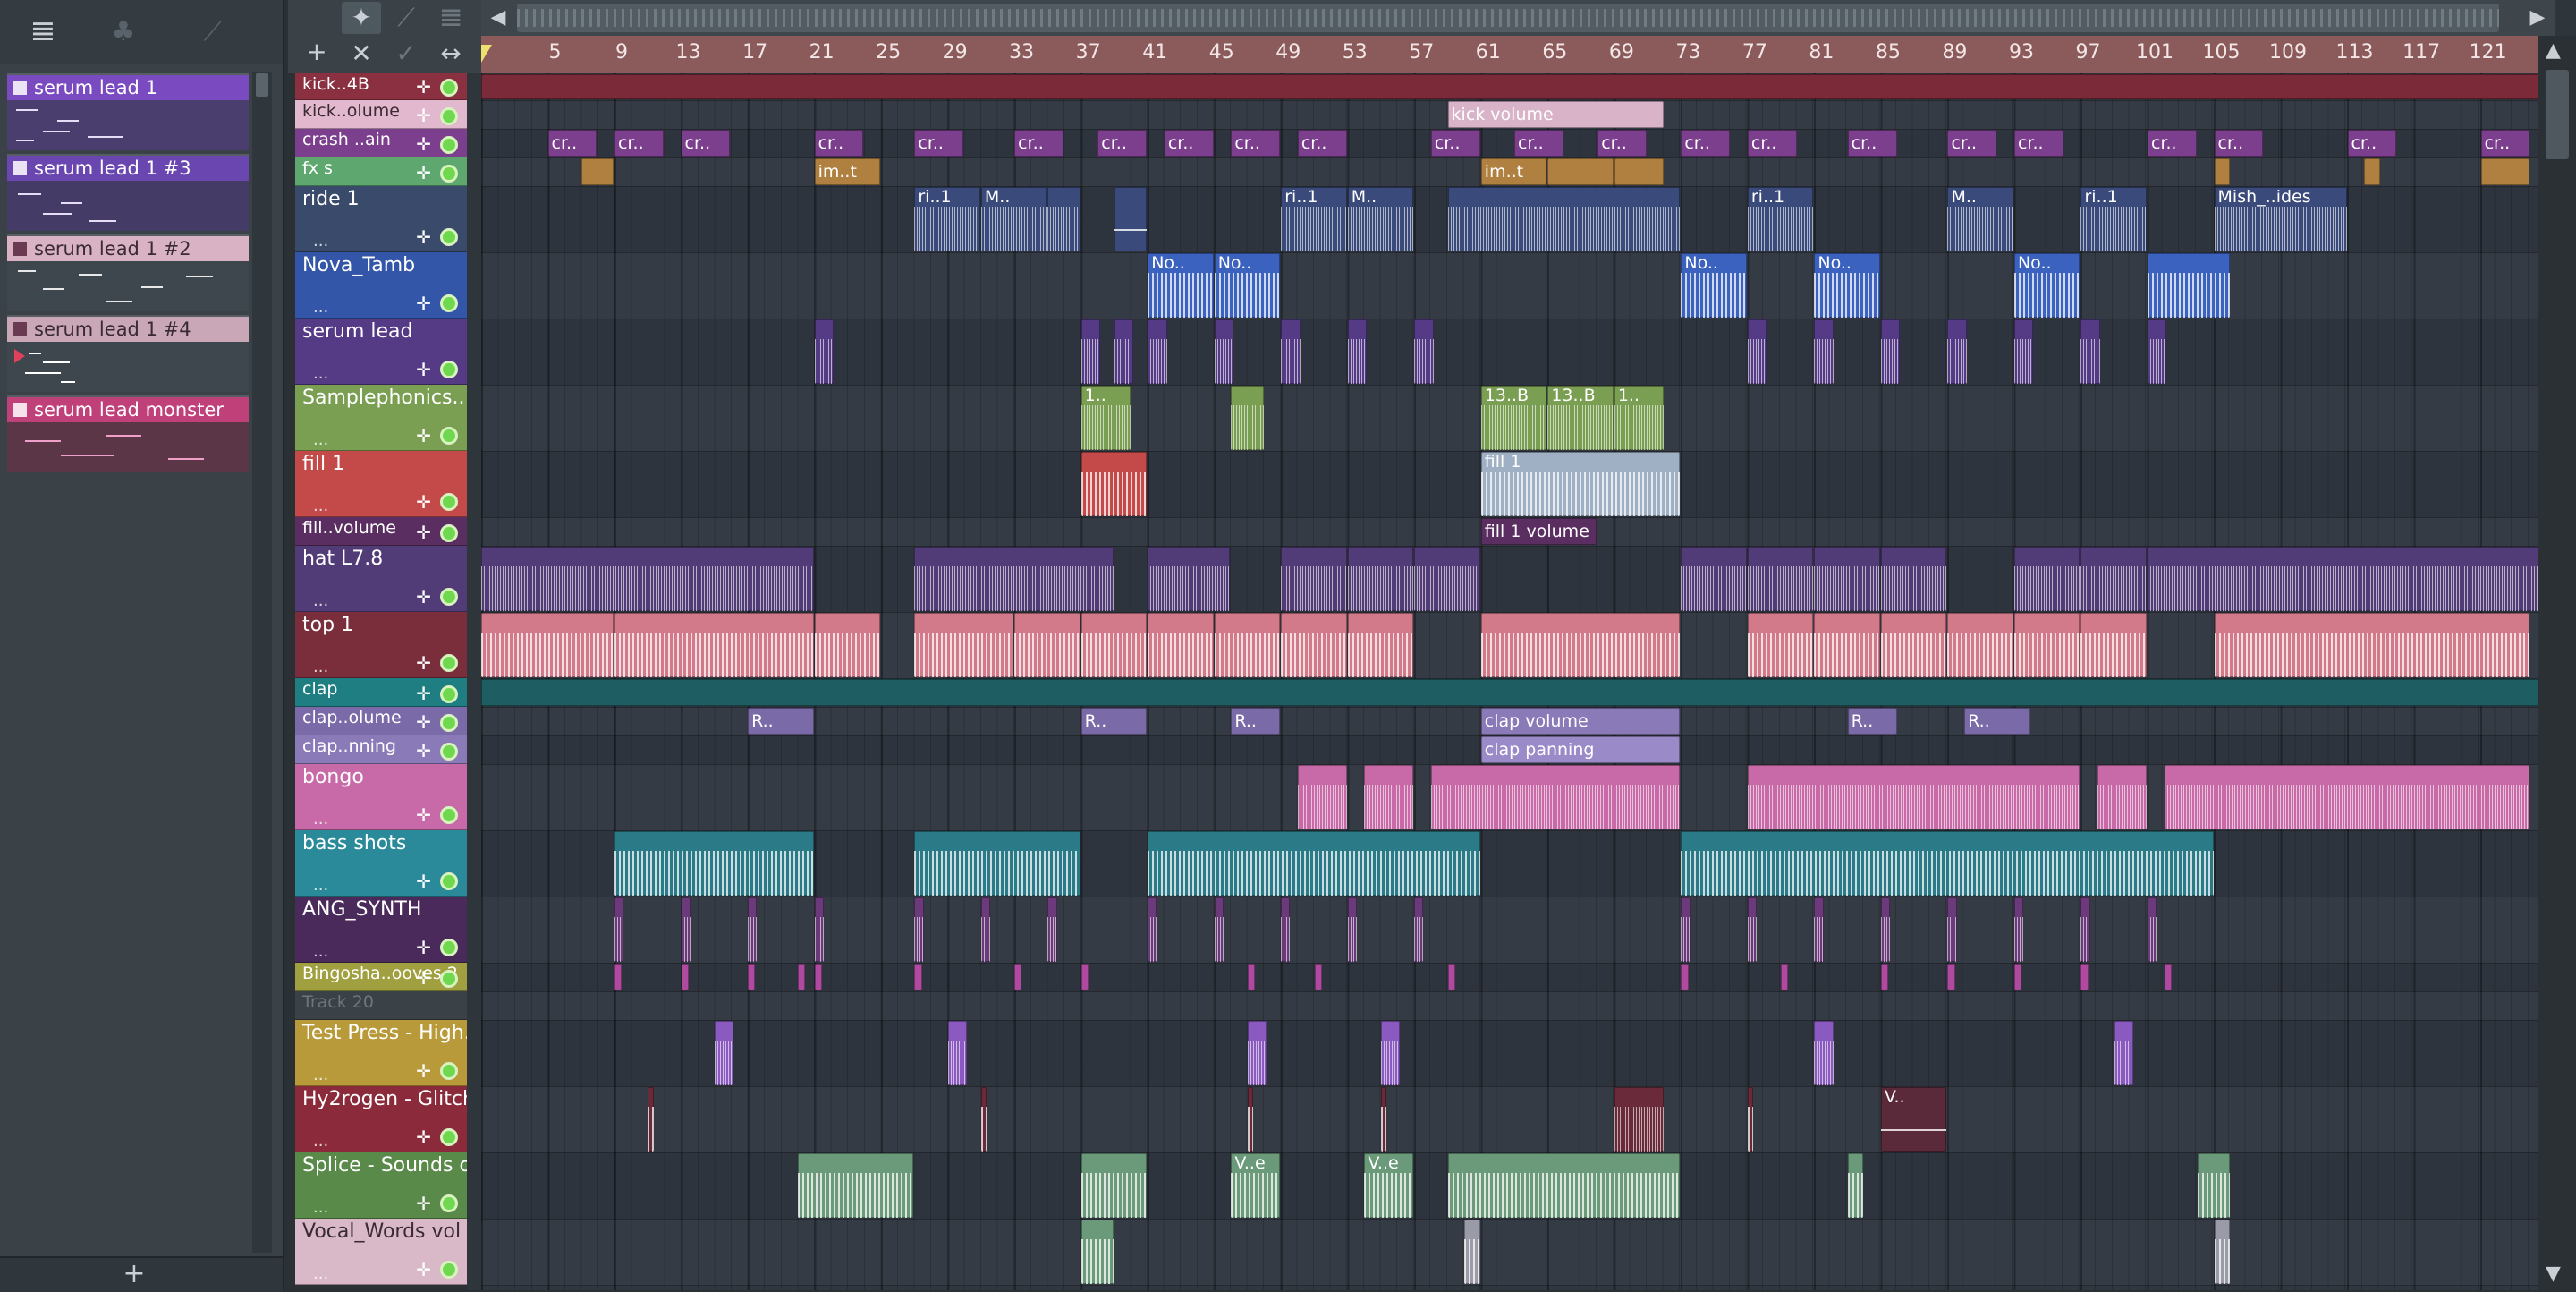 The image size is (2576, 1292). What do you see at coordinates (381, 219) in the screenshot?
I see `track-header: ride 1... ✛` at bounding box center [381, 219].